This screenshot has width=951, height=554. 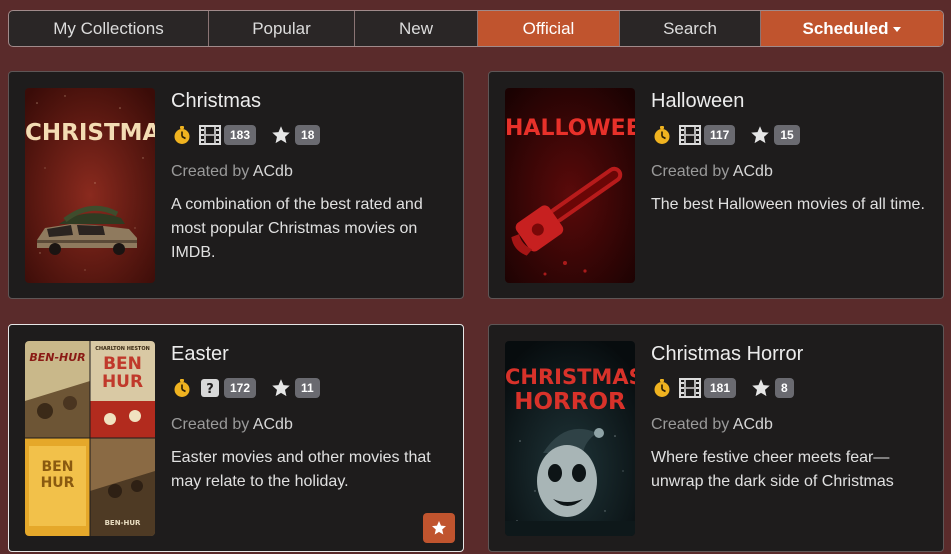 What do you see at coordinates (90, 133) in the screenshot?
I see `poster-christmas-title: CHRISTMAS` at bounding box center [90, 133].